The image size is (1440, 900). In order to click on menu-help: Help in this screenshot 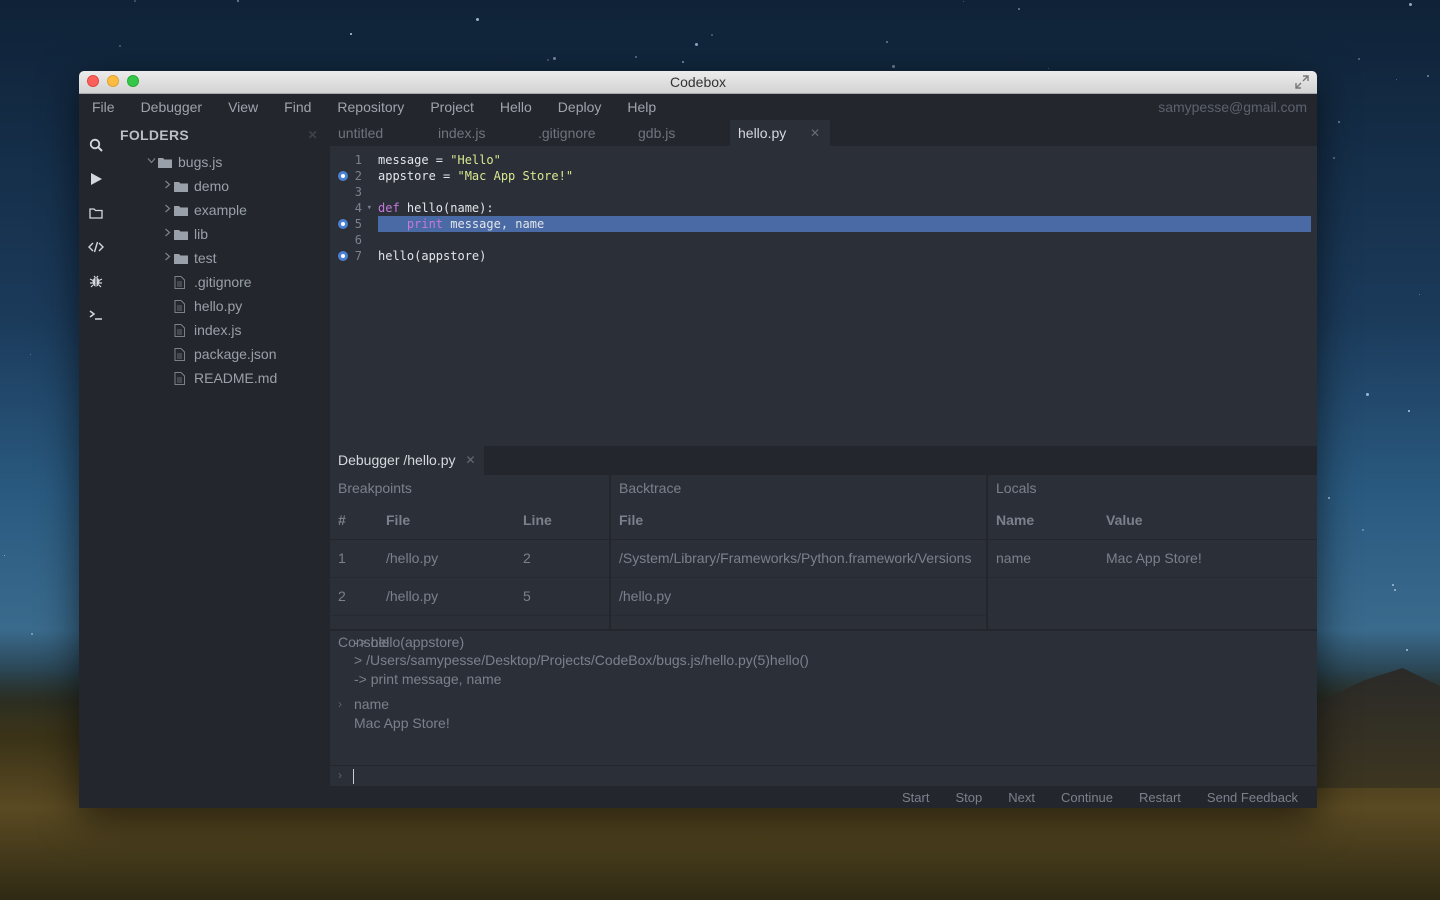, I will do `click(641, 107)`.